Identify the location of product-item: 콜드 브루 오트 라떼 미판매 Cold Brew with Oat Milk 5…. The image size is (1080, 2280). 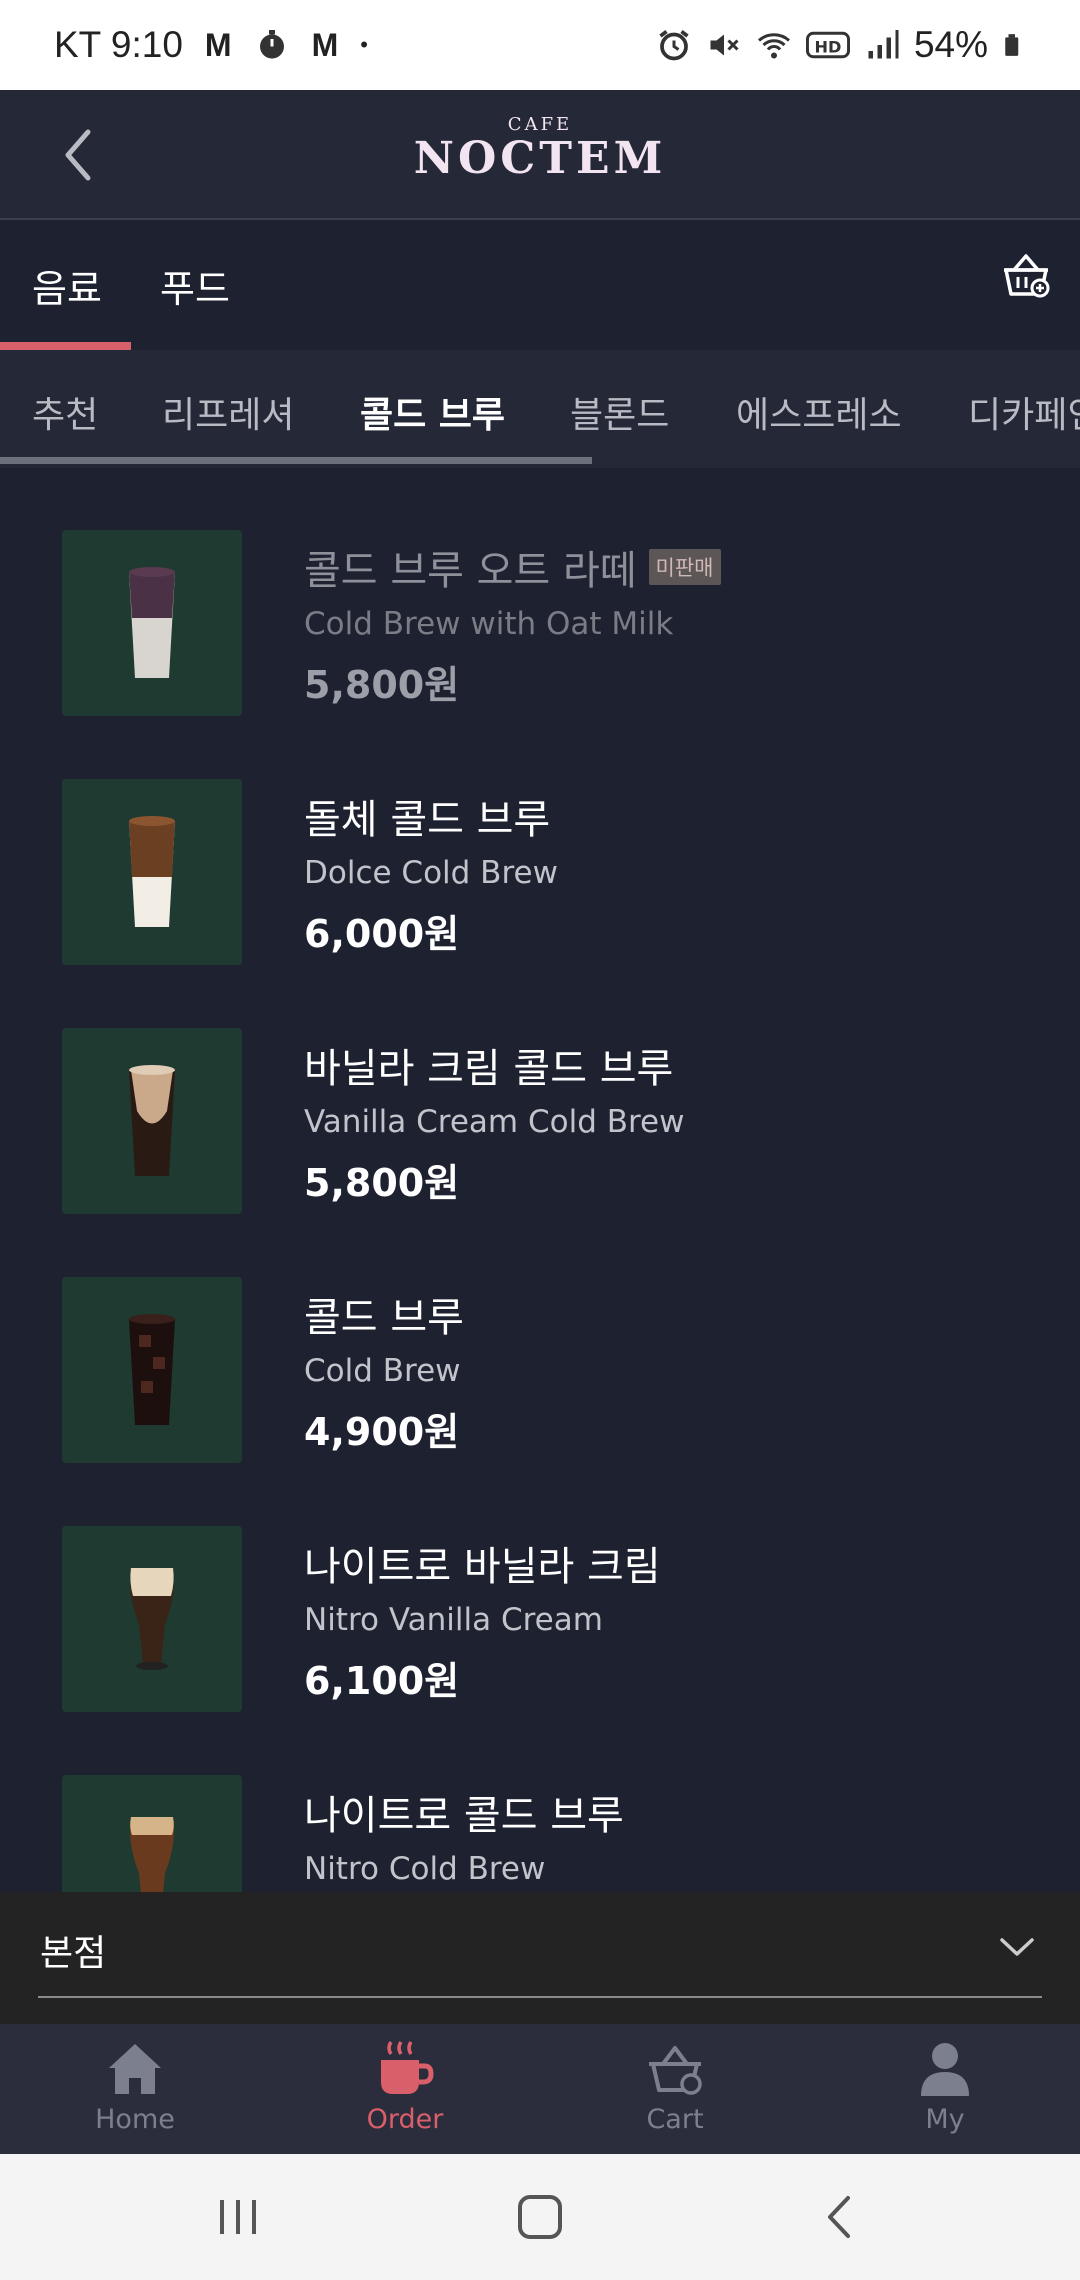
(540, 592).